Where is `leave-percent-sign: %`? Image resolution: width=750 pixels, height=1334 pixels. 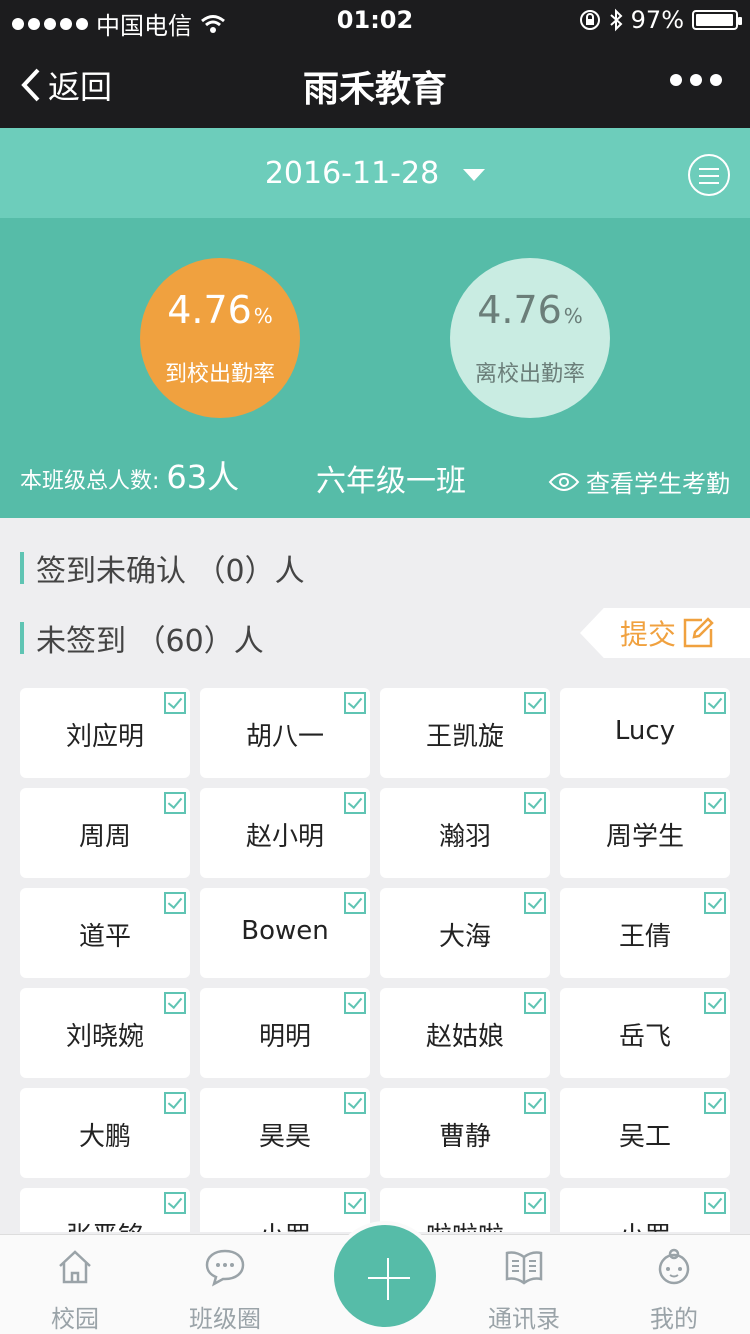 leave-percent-sign: % is located at coordinates (573, 316).